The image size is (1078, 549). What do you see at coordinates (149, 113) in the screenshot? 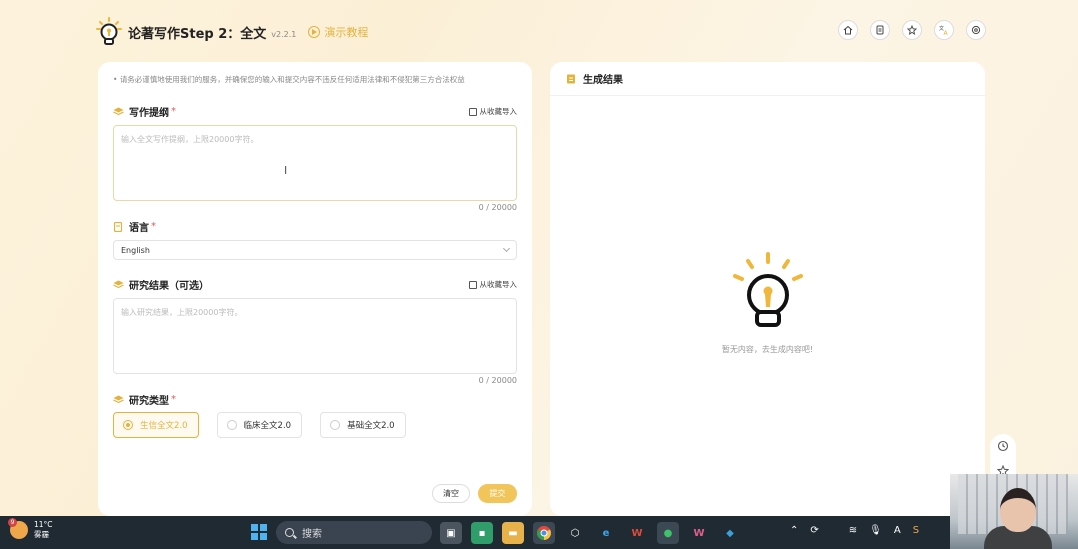
I see `outline-label-text: 写作提纲` at bounding box center [149, 113].